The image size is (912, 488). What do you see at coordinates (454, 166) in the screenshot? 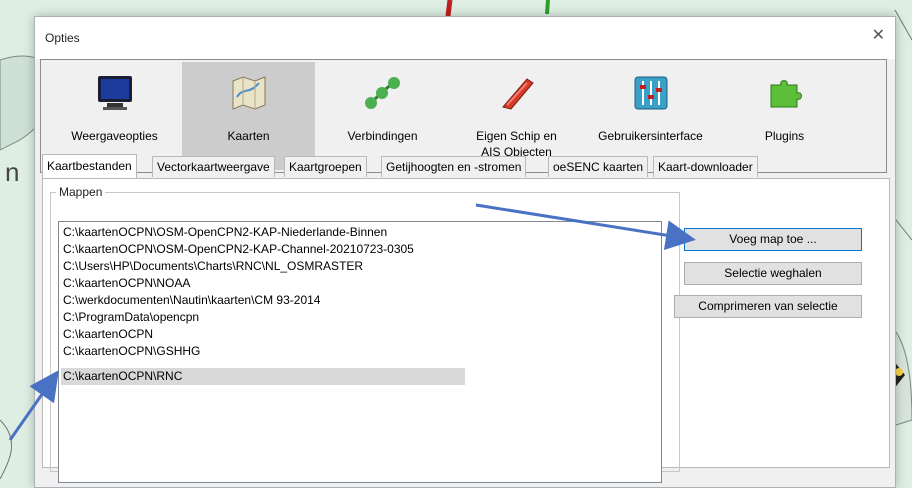
I see `tab-tides-currents: Getijhoogten en -stromen` at bounding box center [454, 166].